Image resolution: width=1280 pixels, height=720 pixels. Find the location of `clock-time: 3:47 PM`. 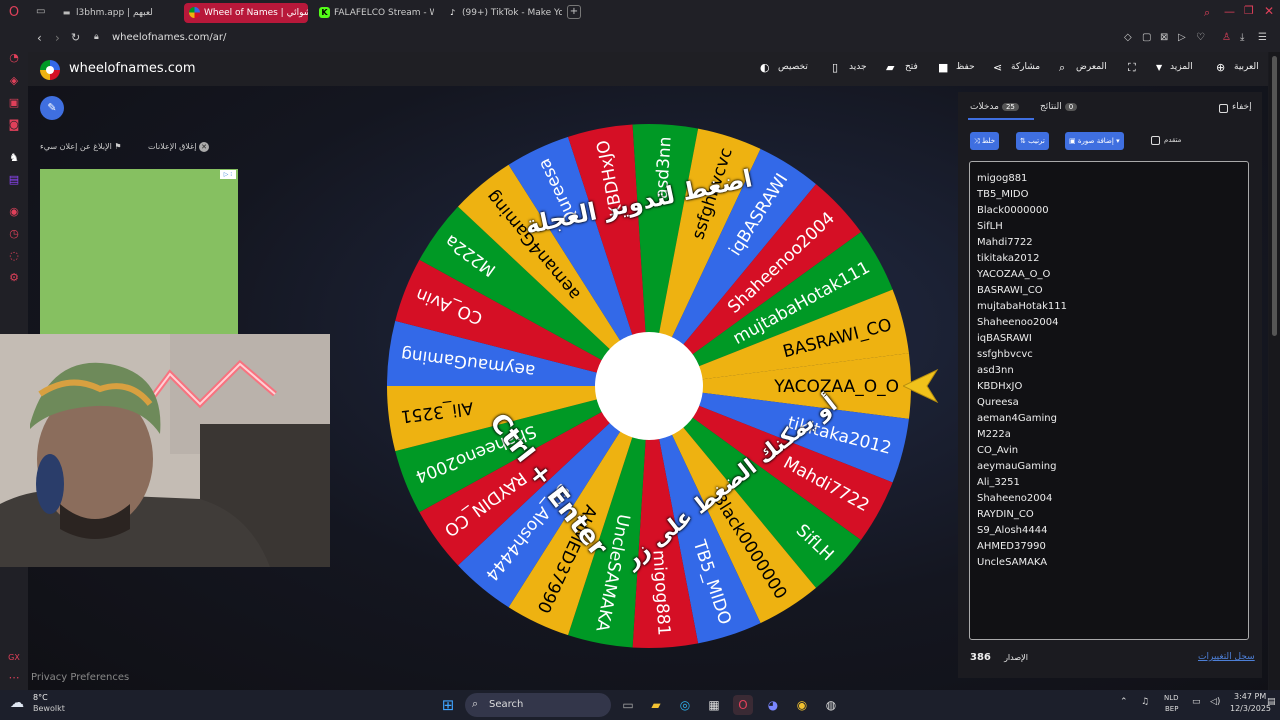

clock-time: 3:47 PM is located at coordinates (1250, 696).